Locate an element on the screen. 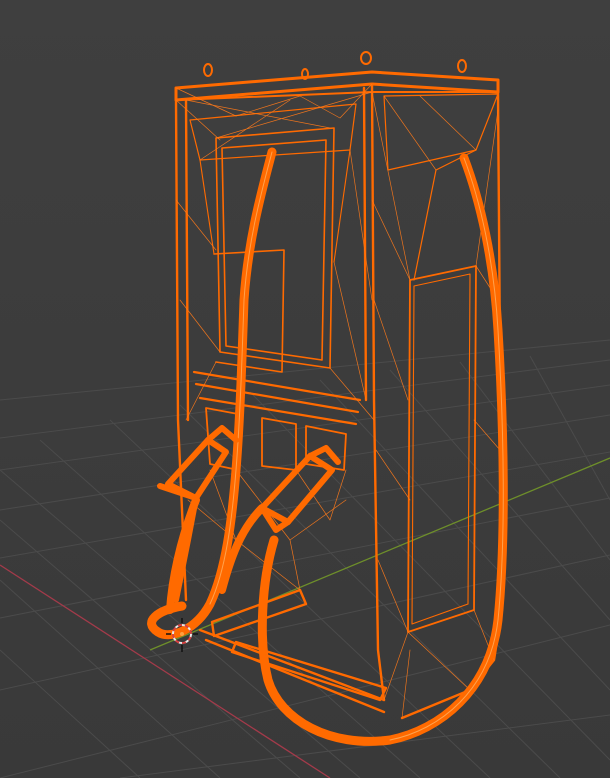  front-screen-panel is located at coordinates (273, 238).